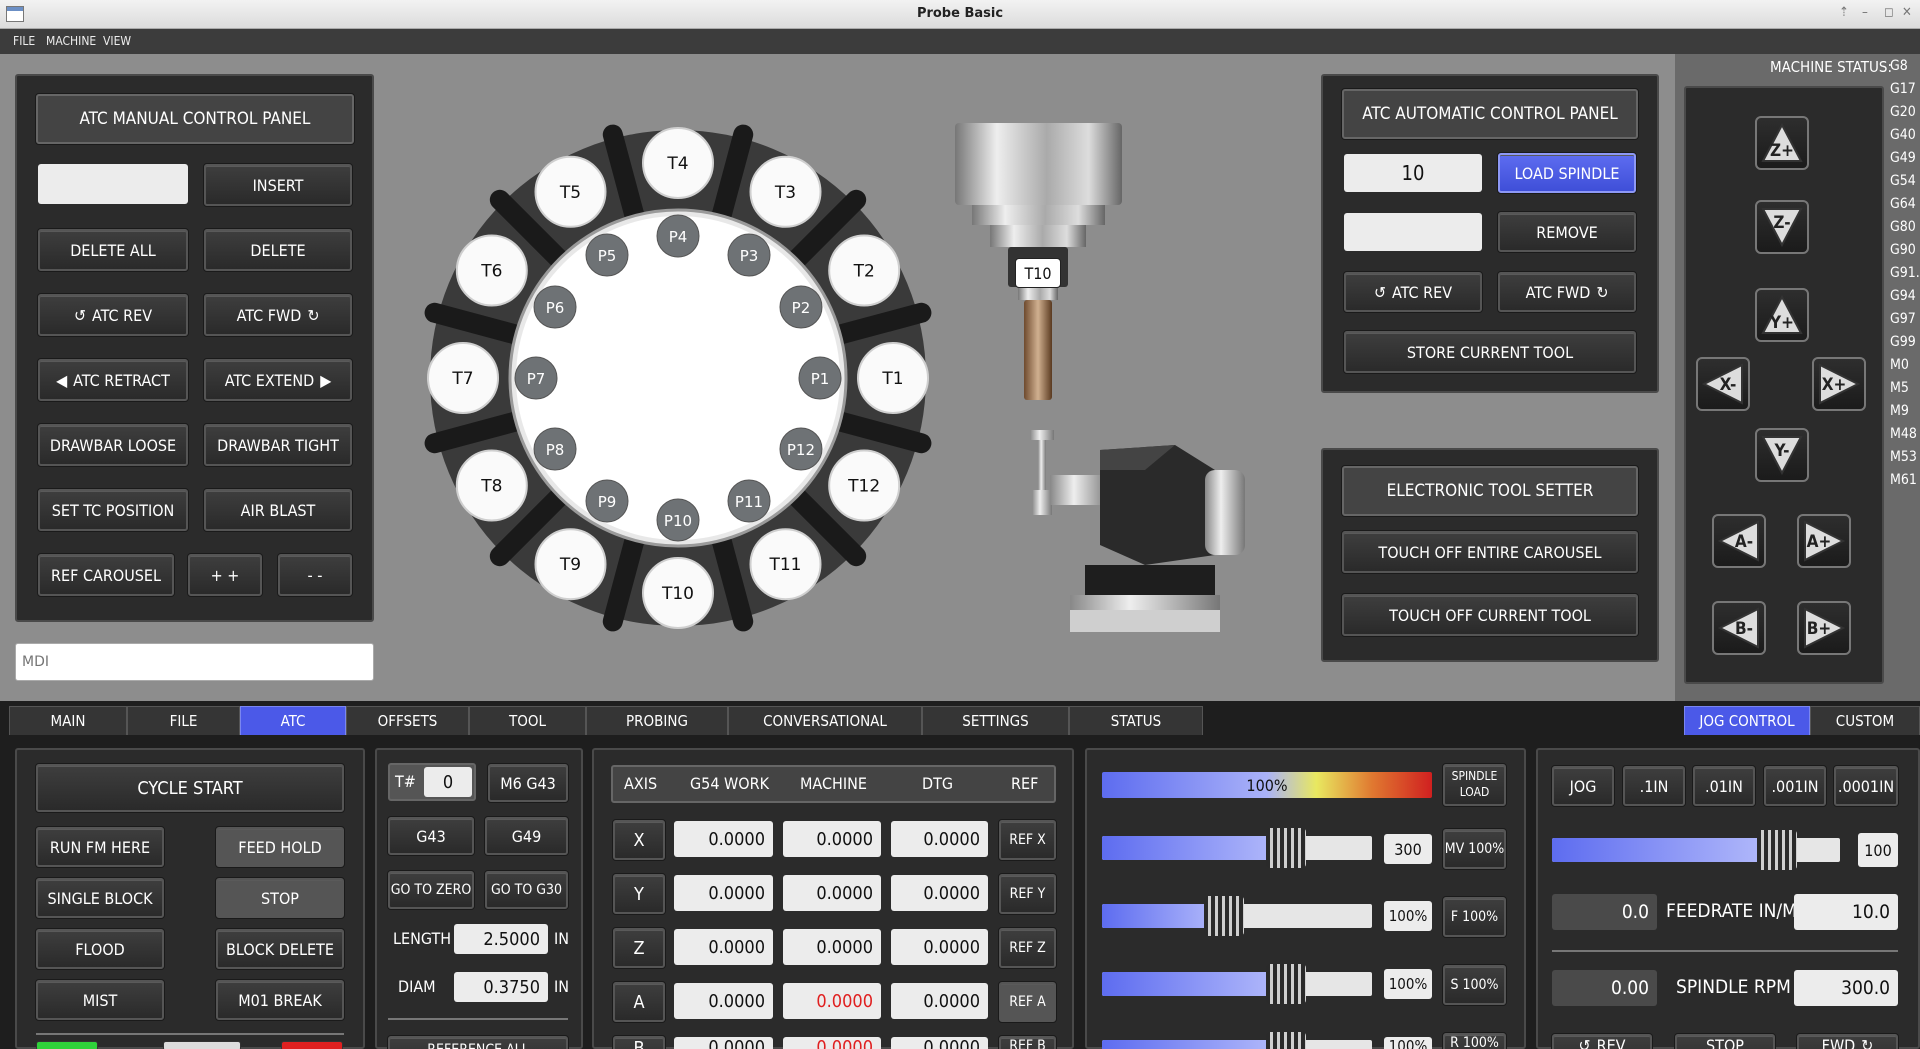 This screenshot has height=1049, width=1920. What do you see at coordinates (278, 445) in the screenshot?
I see `drawbar-tight-button: DRAWBAR TIGHT` at bounding box center [278, 445].